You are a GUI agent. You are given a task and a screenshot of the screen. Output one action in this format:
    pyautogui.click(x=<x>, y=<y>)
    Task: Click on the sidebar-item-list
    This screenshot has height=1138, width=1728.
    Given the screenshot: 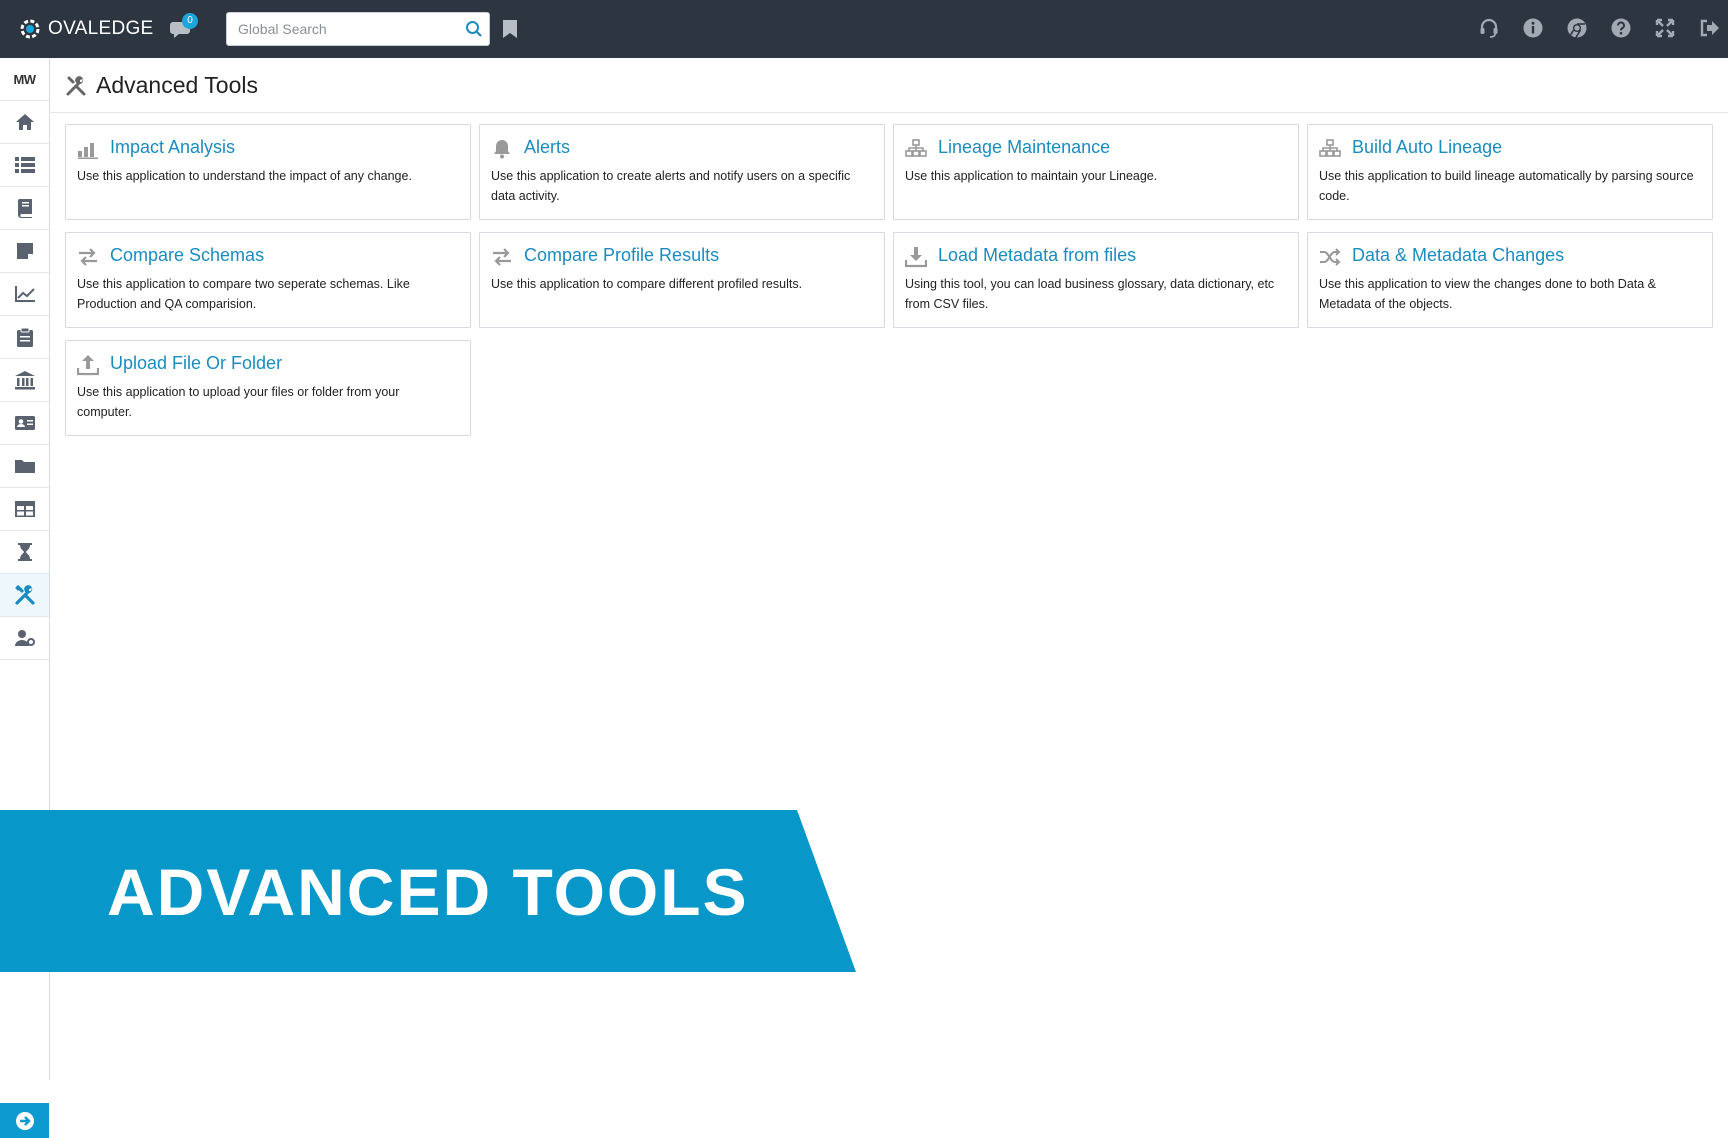 What is the action you would take?
    pyautogui.click(x=24, y=165)
    